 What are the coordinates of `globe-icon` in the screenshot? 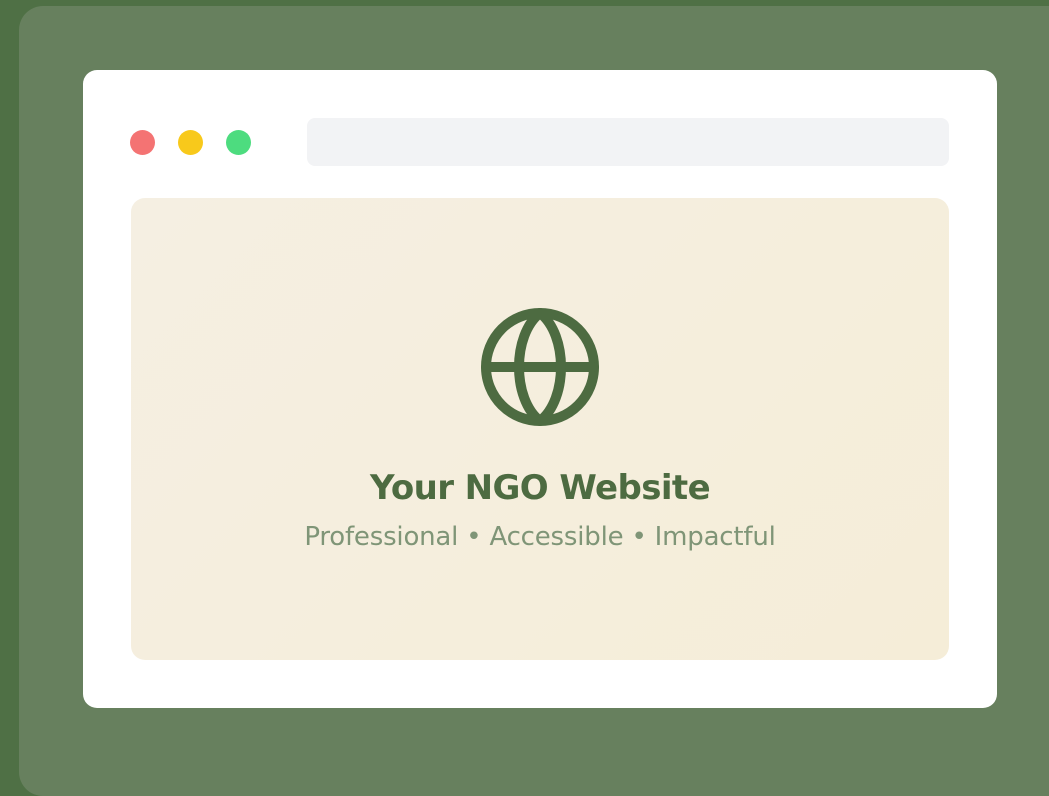 It's located at (540, 367).